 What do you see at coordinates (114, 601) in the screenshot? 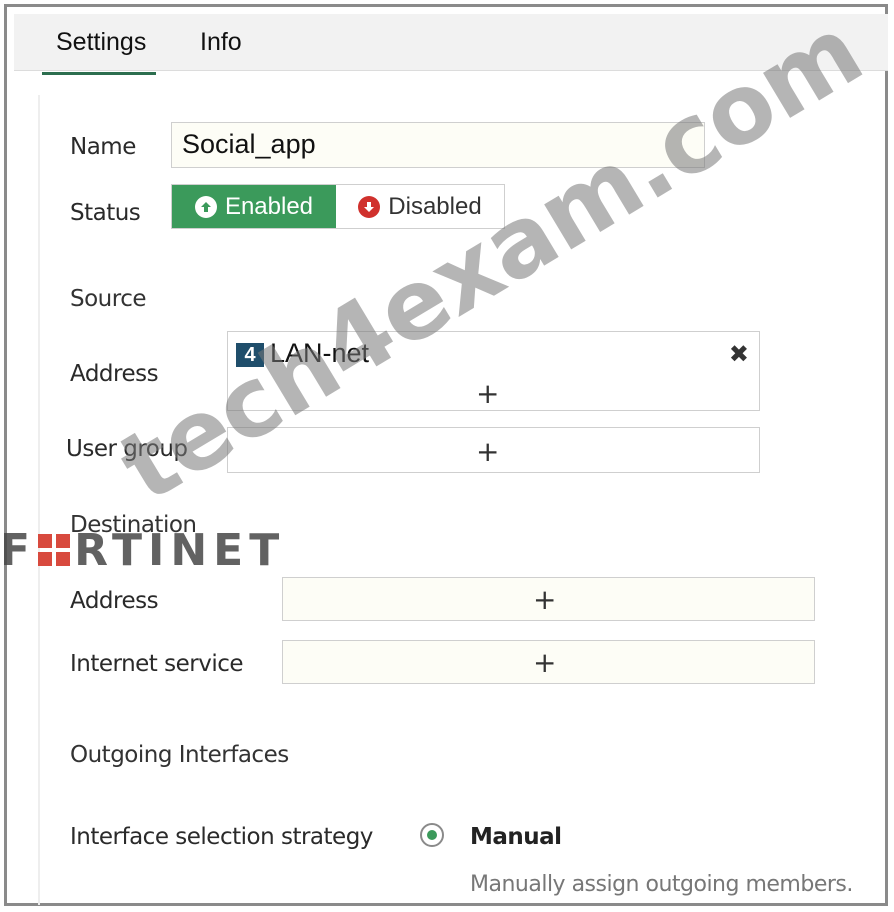
I see `dest-address-label: Address` at bounding box center [114, 601].